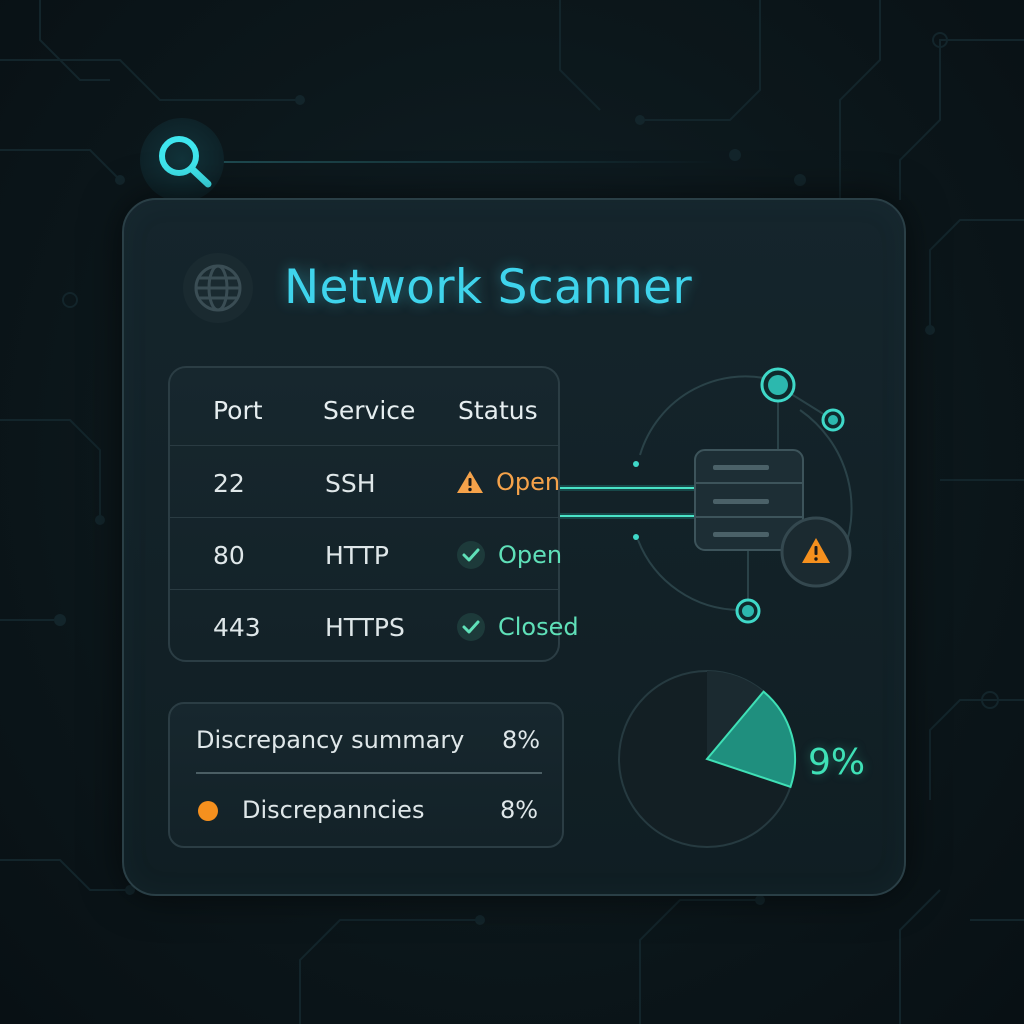 This screenshot has height=1024, width=1024. Describe the element at coordinates (369, 410) in the screenshot. I see `column-header-service: Service` at that location.